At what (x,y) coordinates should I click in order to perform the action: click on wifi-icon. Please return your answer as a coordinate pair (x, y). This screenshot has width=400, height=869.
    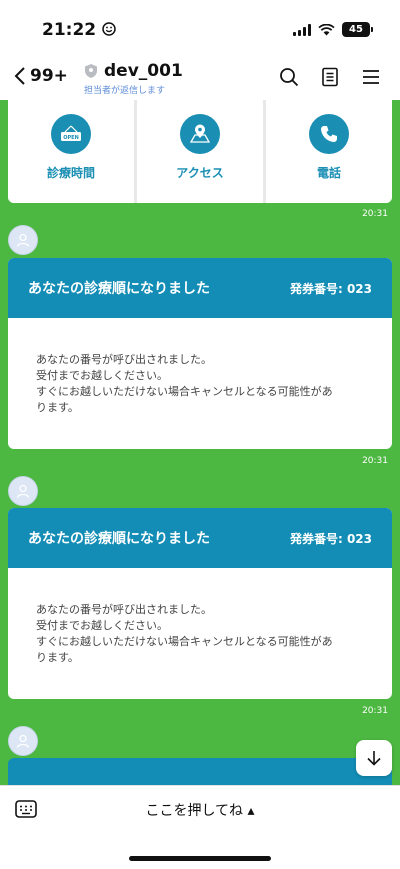
    Looking at the image, I should click on (326, 29).